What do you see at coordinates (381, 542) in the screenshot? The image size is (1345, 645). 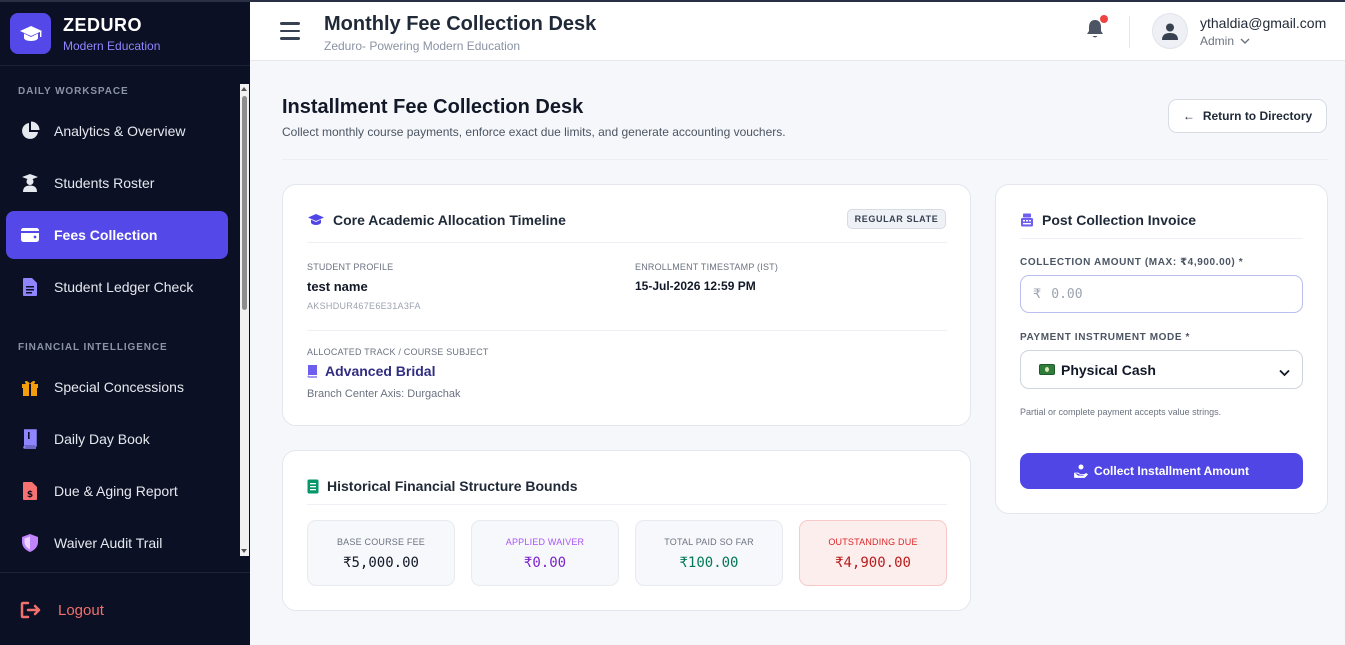 I see `stat-label: BASE COURSE FEE` at bounding box center [381, 542].